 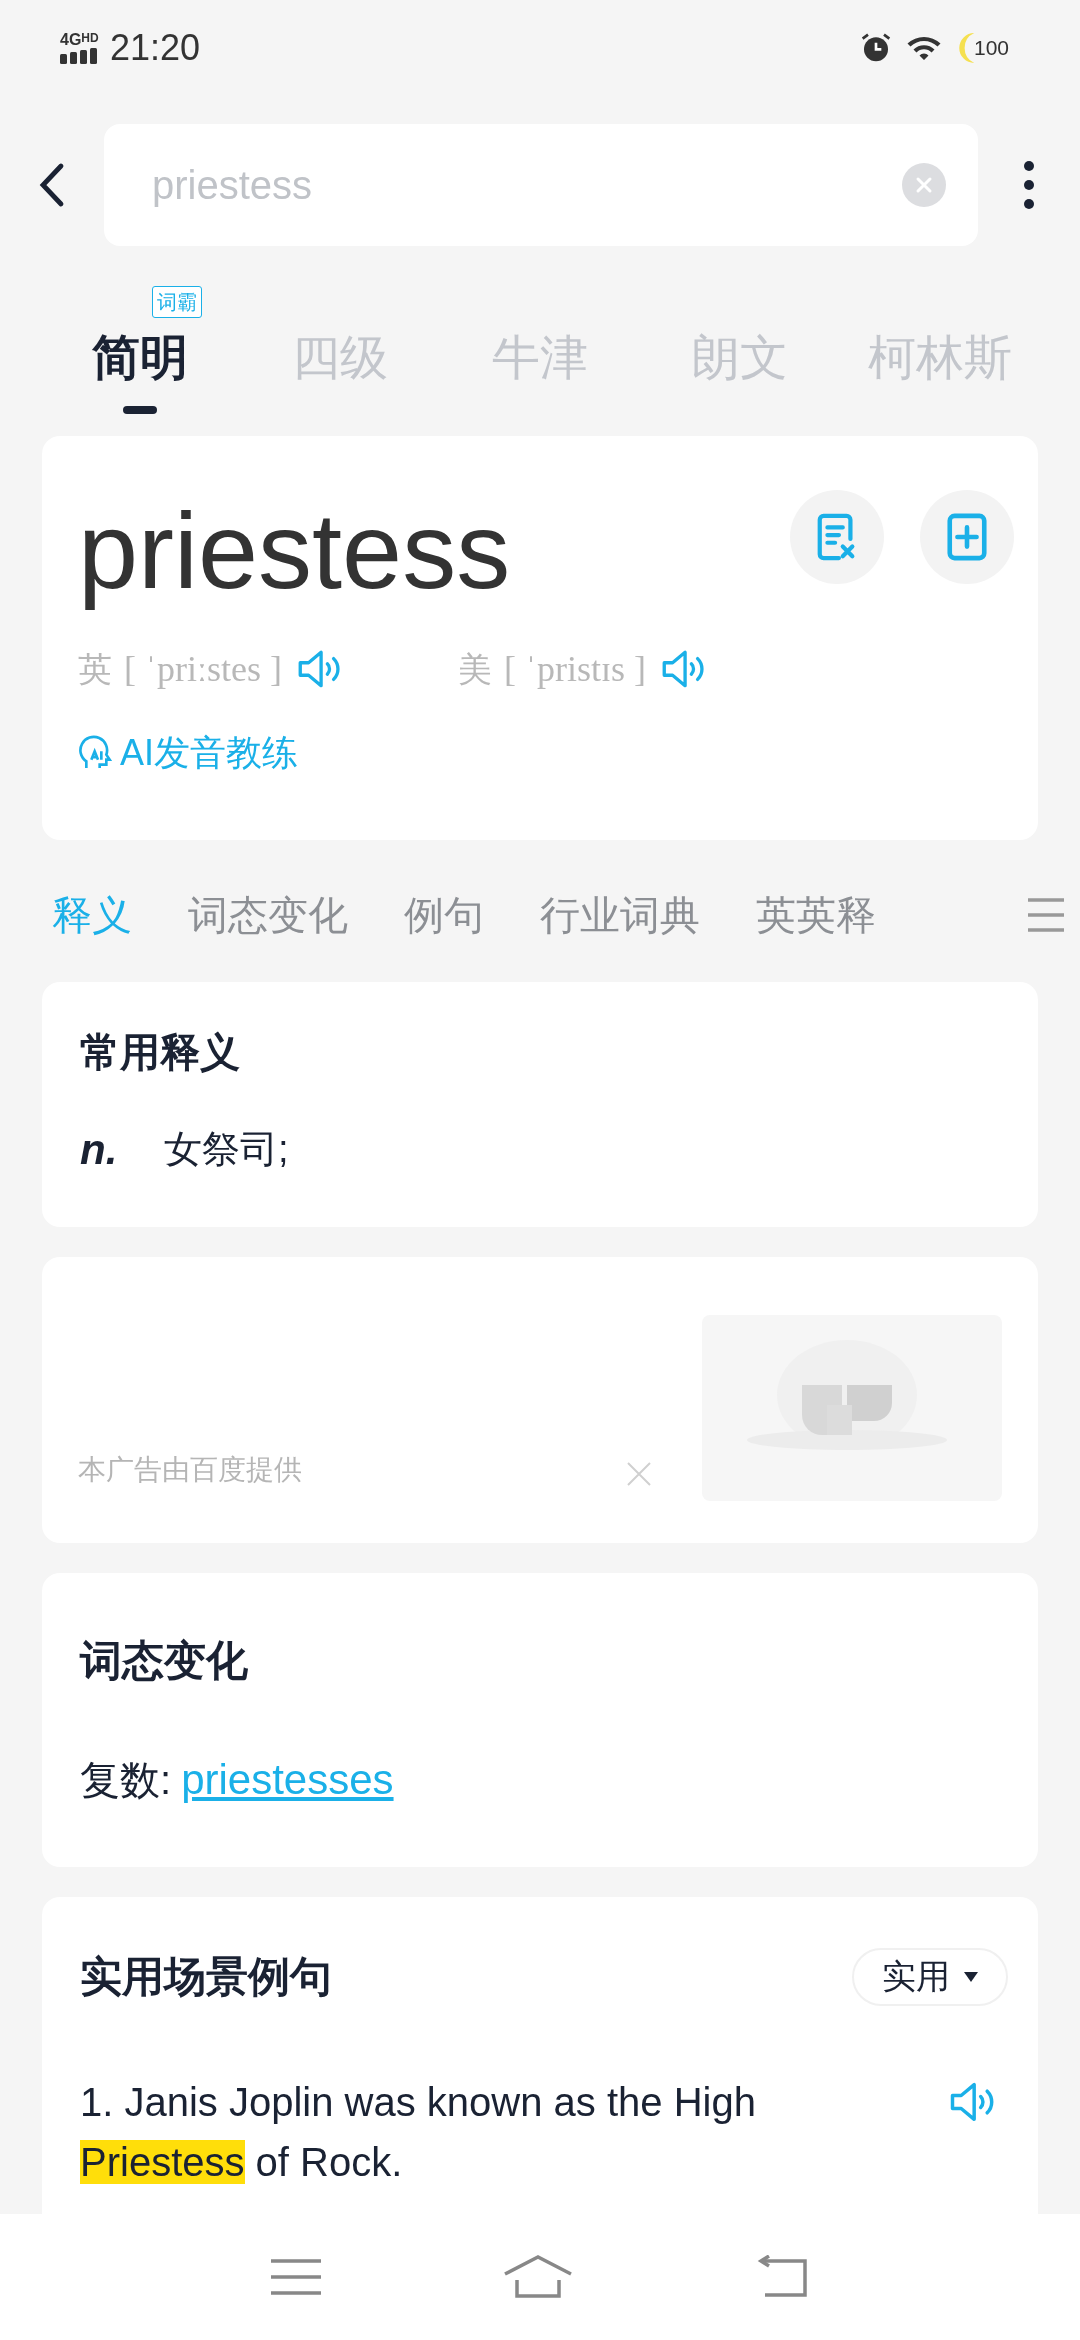 I want to click on clear-button, so click(x=924, y=185).